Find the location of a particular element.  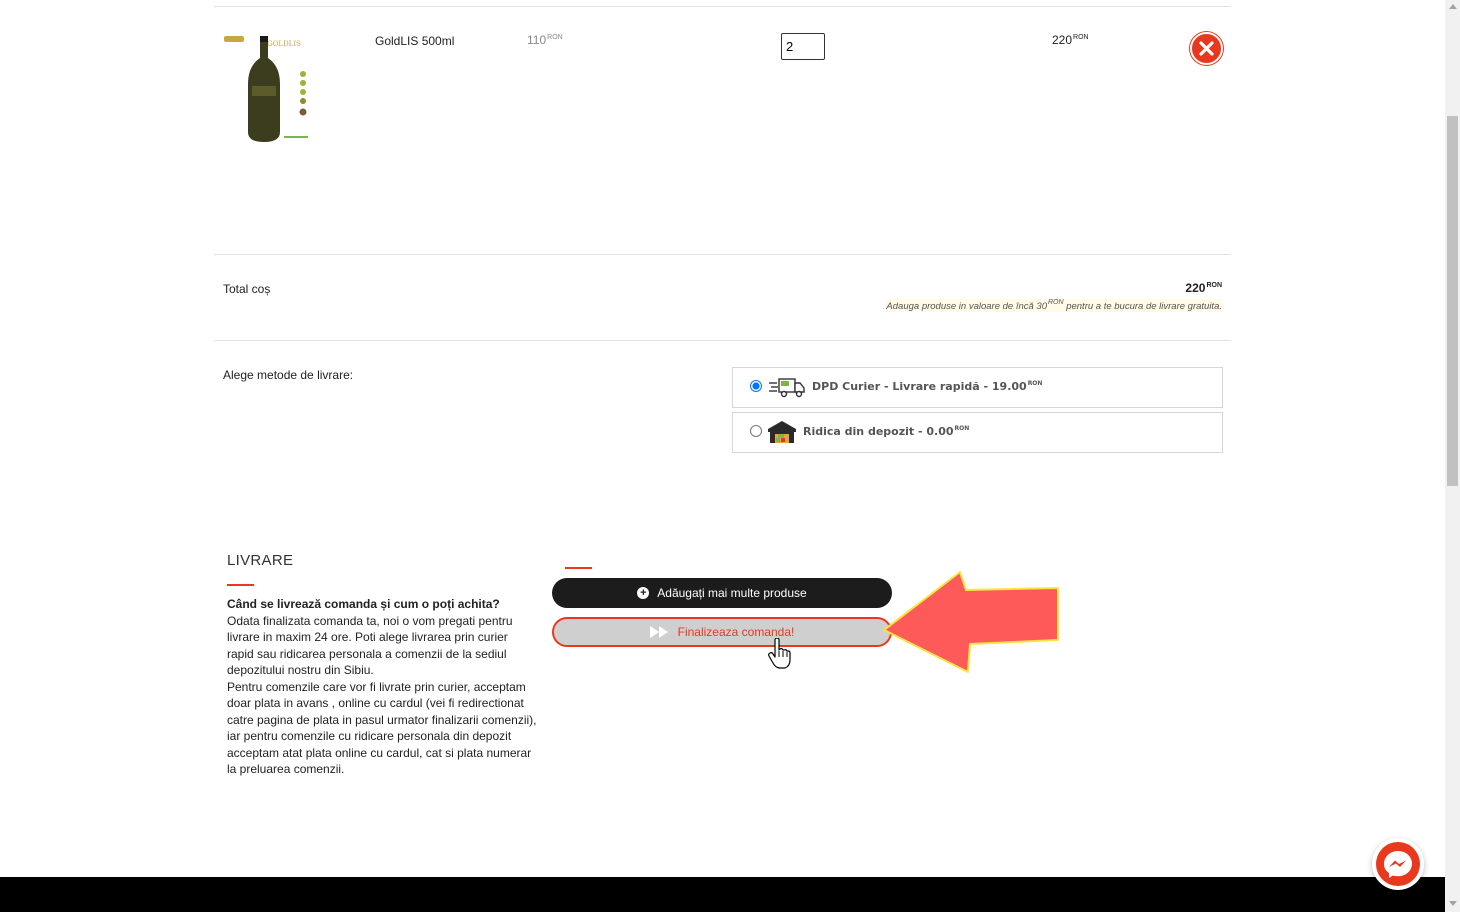

shipping-option-pickup-label: Ridica din depozit - 0.00RON is located at coordinates (886, 431).